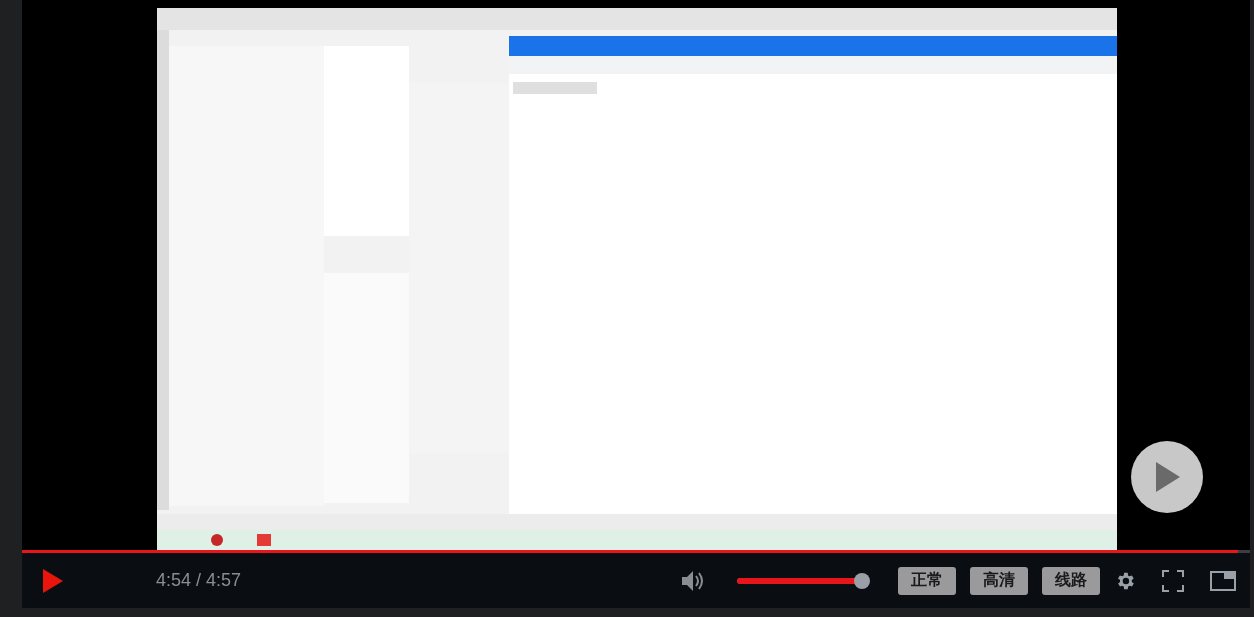 The height and width of the screenshot is (617, 1254). Describe the element at coordinates (862, 580) in the screenshot. I see `volume-thumb` at that location.